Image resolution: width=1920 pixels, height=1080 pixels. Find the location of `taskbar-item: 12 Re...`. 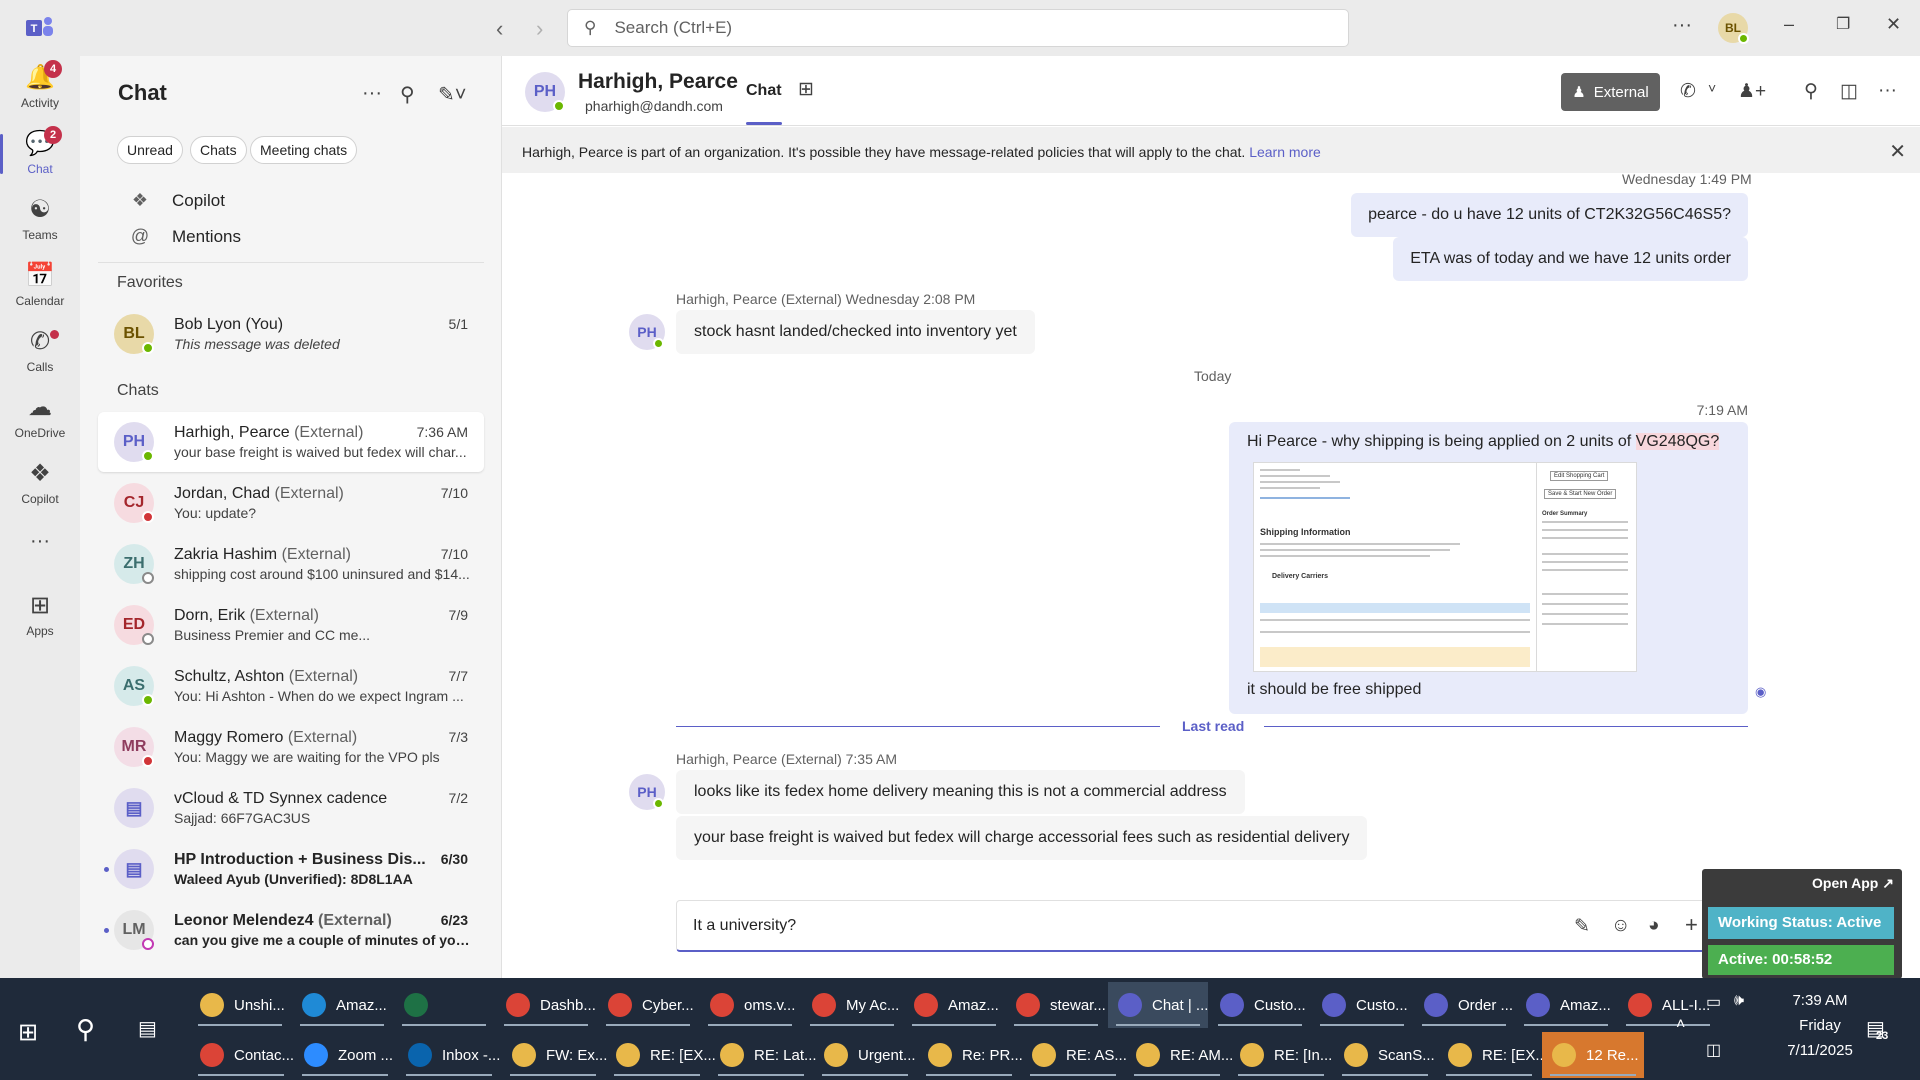

taskbar-item: 12 Re... is located at coordinates (1593, 1055).